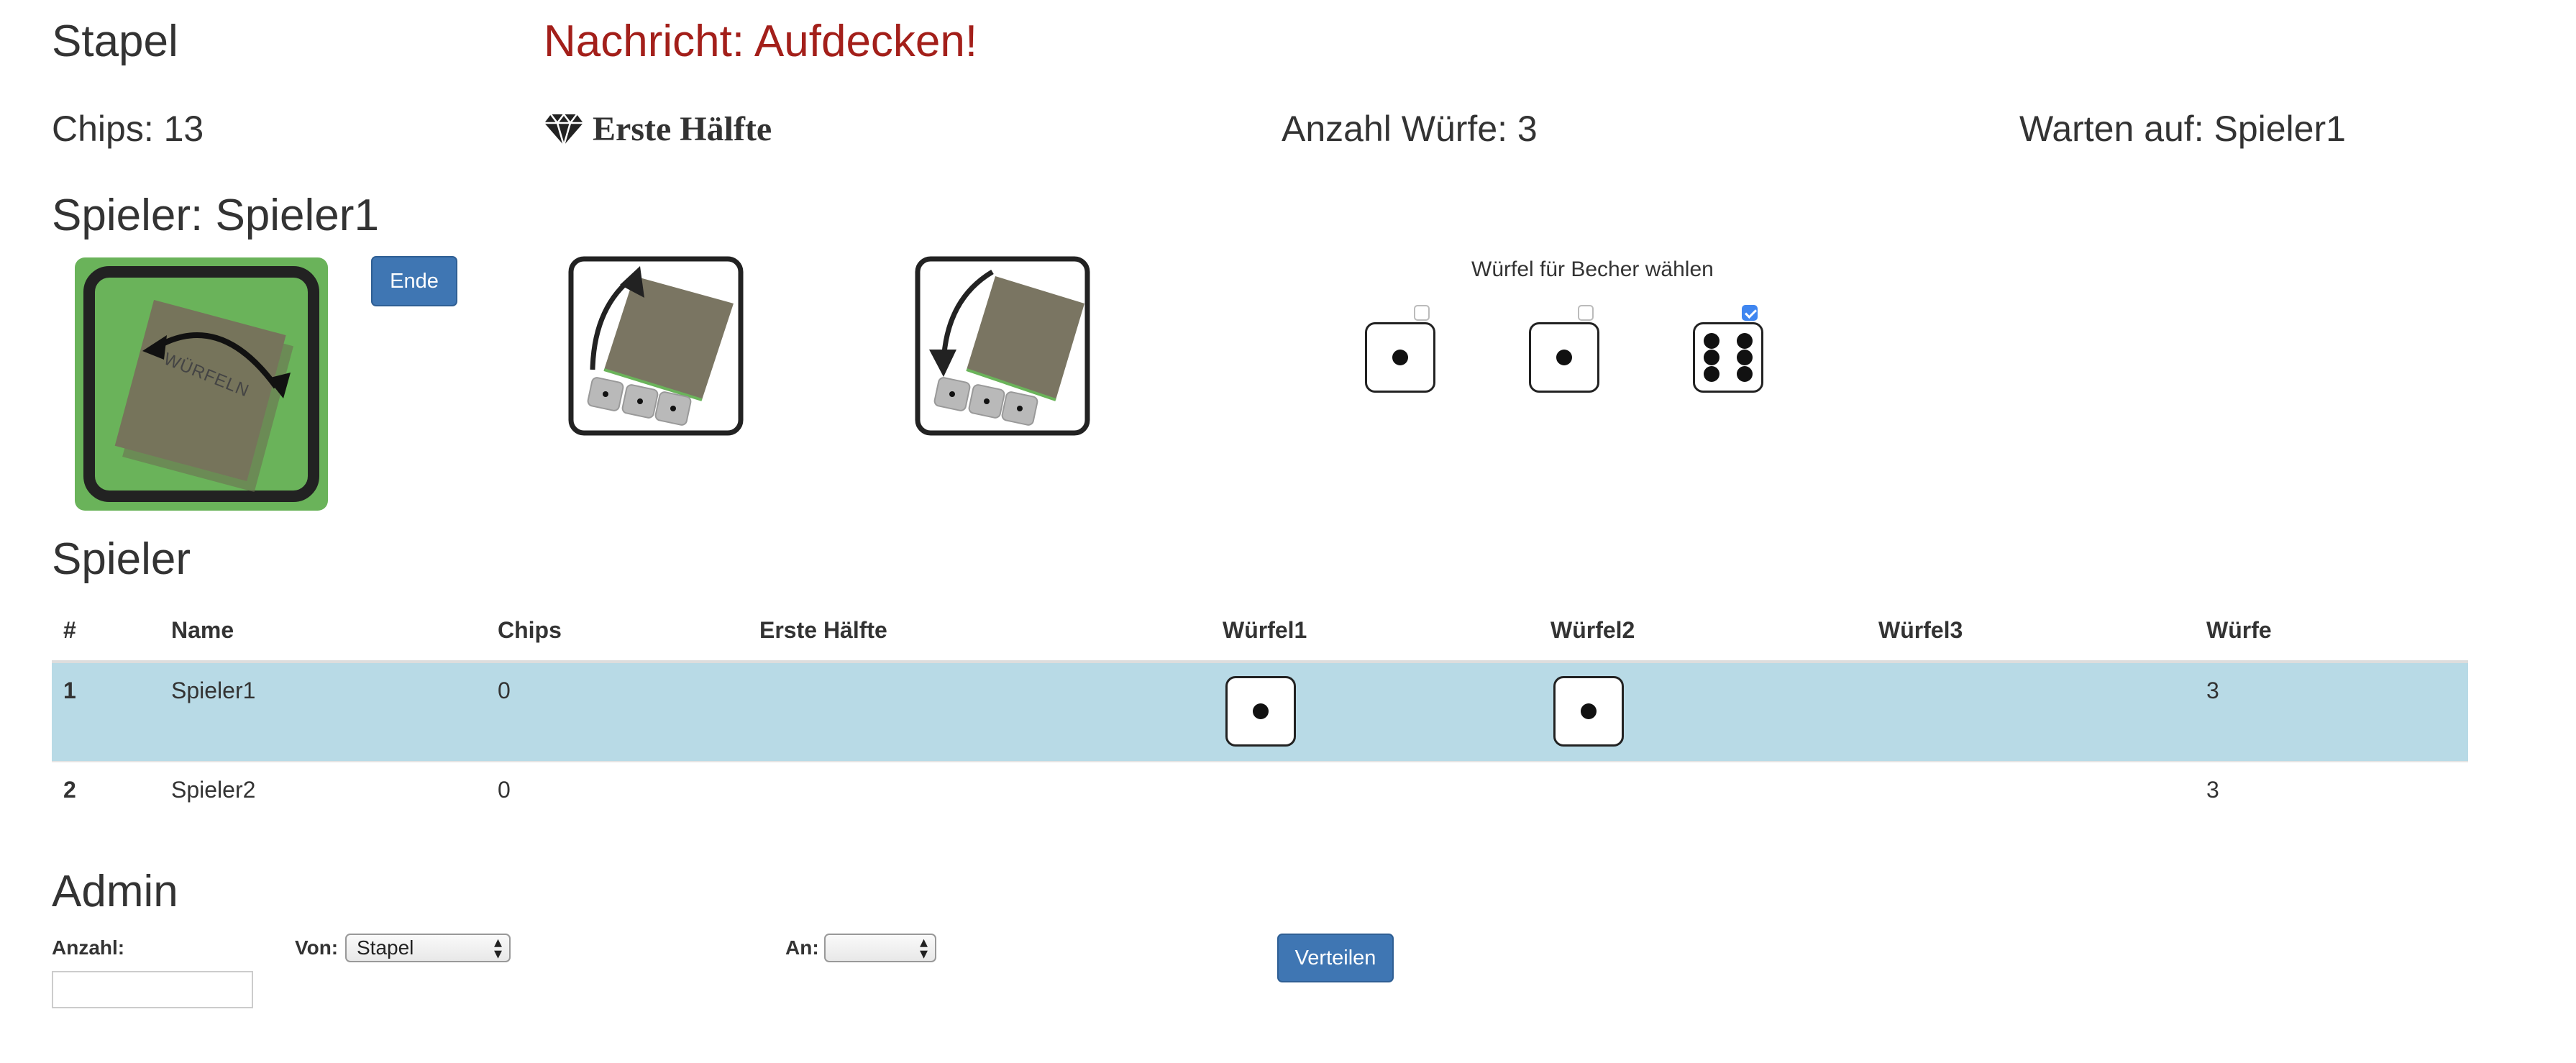 This screenshot has height=1063, width=2576. Describe the element at coordinates (2182, 129) in the screenshot. I see `waiting-for: Warten auf: Spieler1` at that location.